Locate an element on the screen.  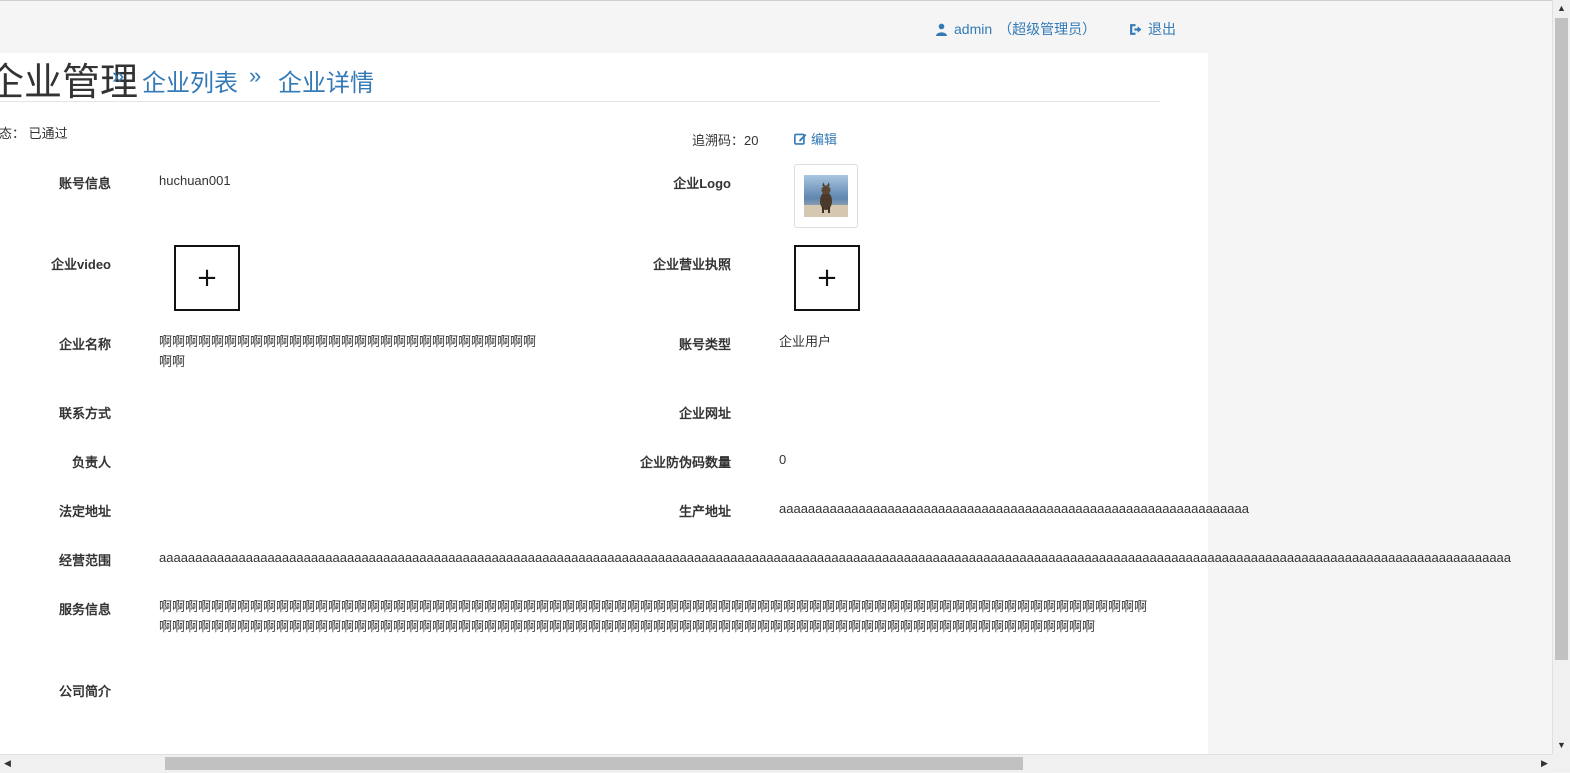
top-navbar: admin （超级管理员） 退出 is located at coordinates (776, 27).